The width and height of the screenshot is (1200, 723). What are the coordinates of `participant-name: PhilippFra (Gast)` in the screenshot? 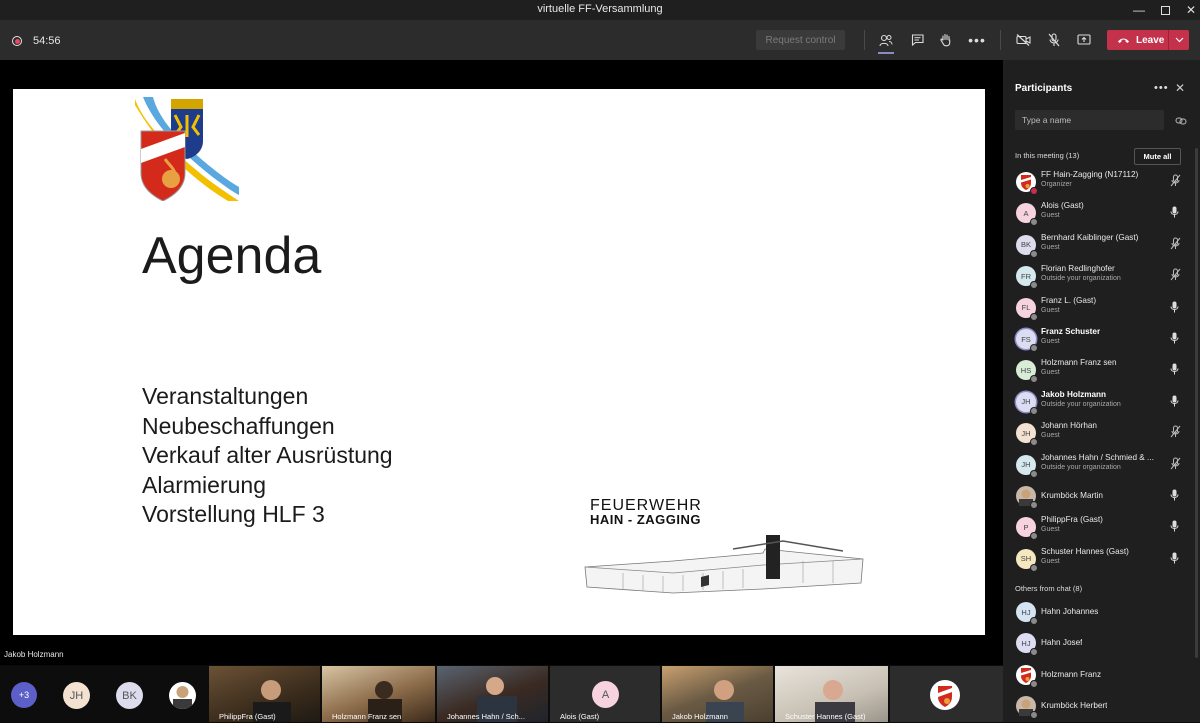 It's located at (1072, 520).